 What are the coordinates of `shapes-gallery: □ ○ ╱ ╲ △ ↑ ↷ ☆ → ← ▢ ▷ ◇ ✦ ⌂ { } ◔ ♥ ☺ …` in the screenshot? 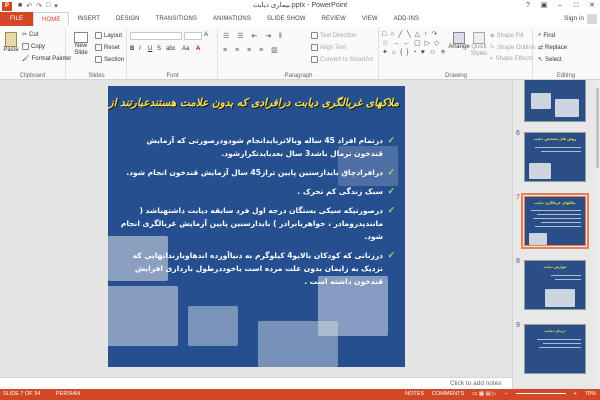 It's located at (415, 48).